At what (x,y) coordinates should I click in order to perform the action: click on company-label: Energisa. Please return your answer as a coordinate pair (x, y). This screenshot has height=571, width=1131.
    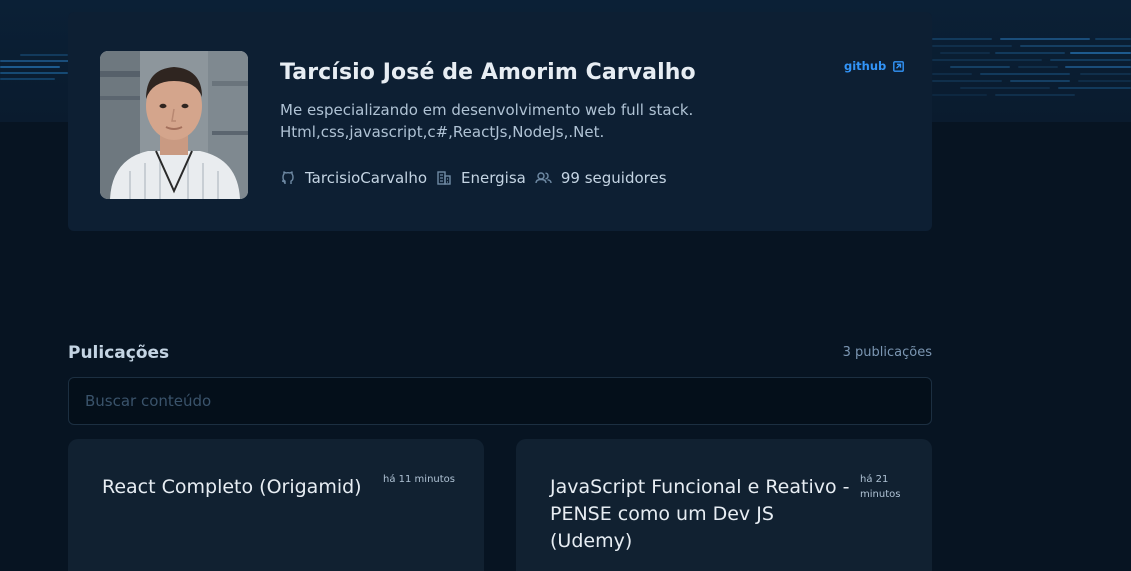
    Looking at the image, I should click on (493, 178).